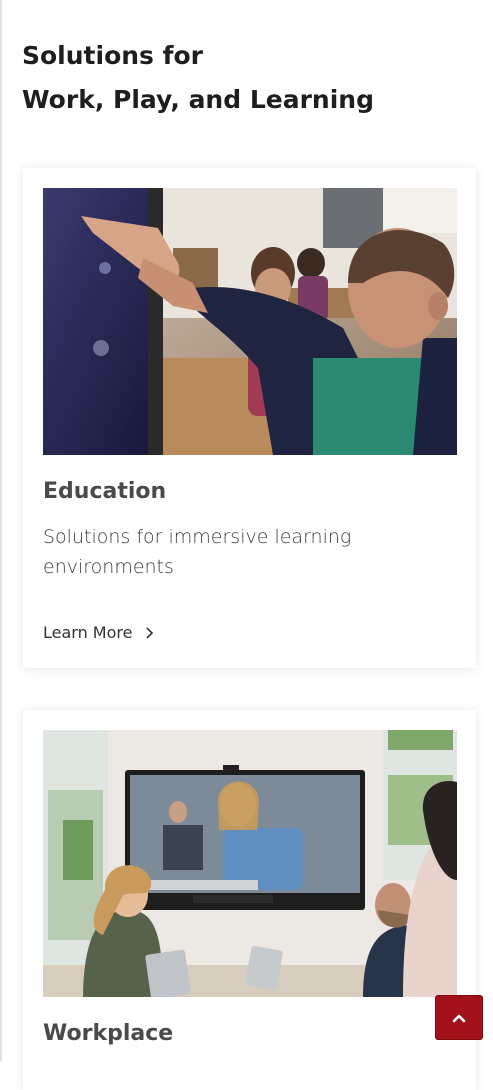  I want to click on section-heading-line-1: Solutions for, so click(113, 55).